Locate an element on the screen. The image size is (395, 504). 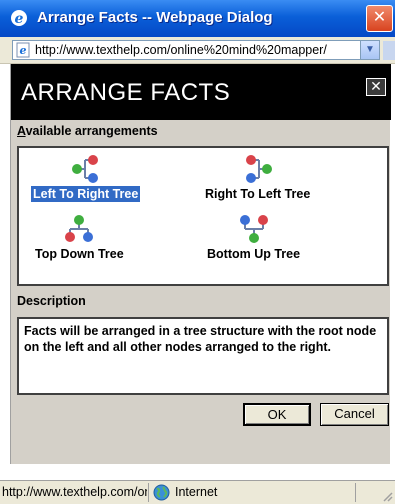
window-titlebar: e Arrange Facts -- Webpage Dialog ✕ is located at coordinates (197, 18).